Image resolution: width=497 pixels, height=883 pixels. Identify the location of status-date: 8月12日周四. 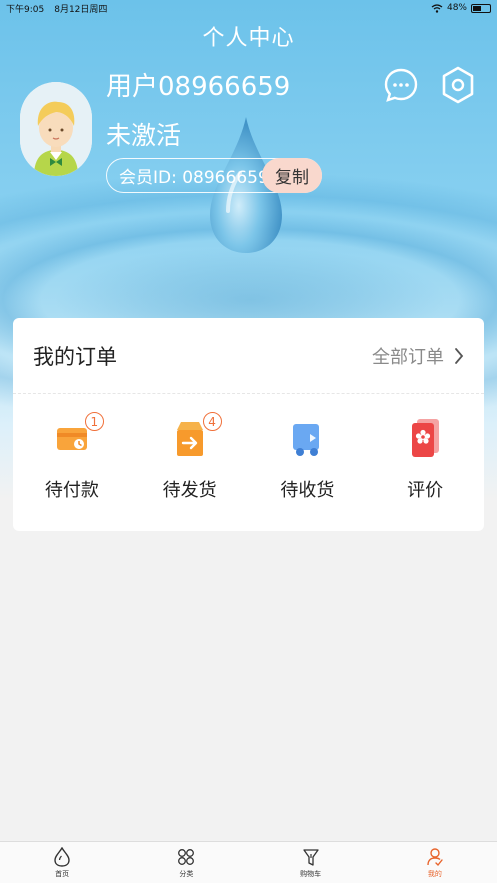
(81, 9).